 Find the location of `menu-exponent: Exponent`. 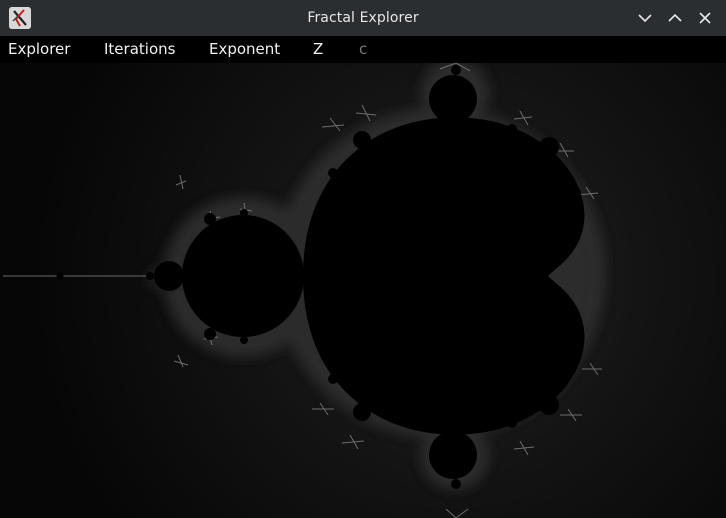

menu-exponent: Exponent is located at coordinates (244, 49).